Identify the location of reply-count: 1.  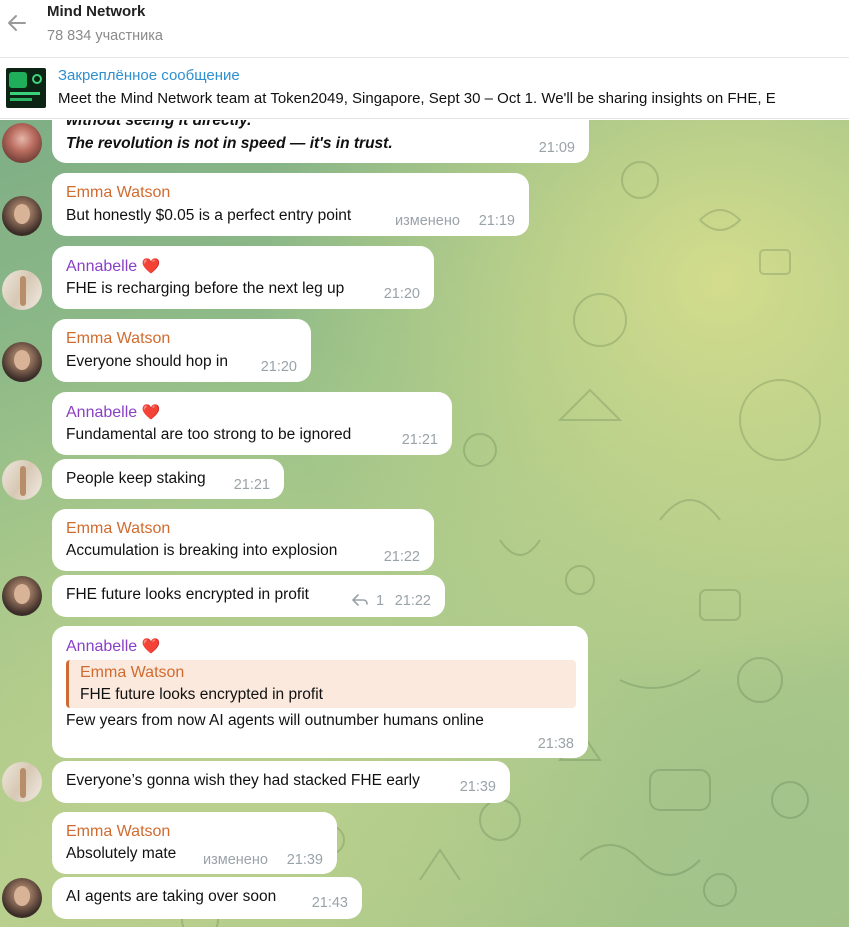
(368, 601).